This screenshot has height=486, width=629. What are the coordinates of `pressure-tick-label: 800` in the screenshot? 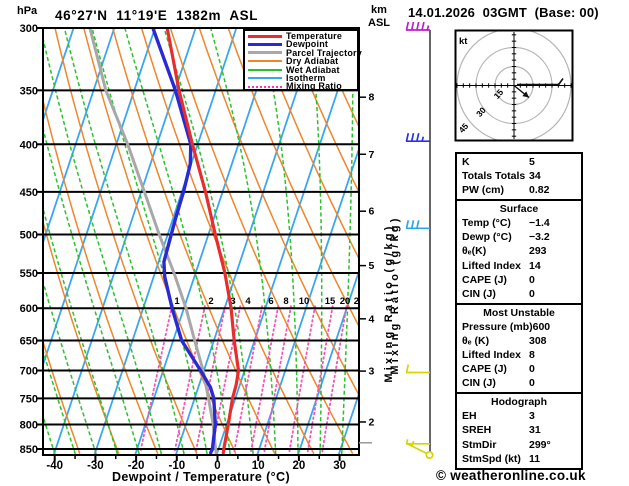 It's located at (29, 425).